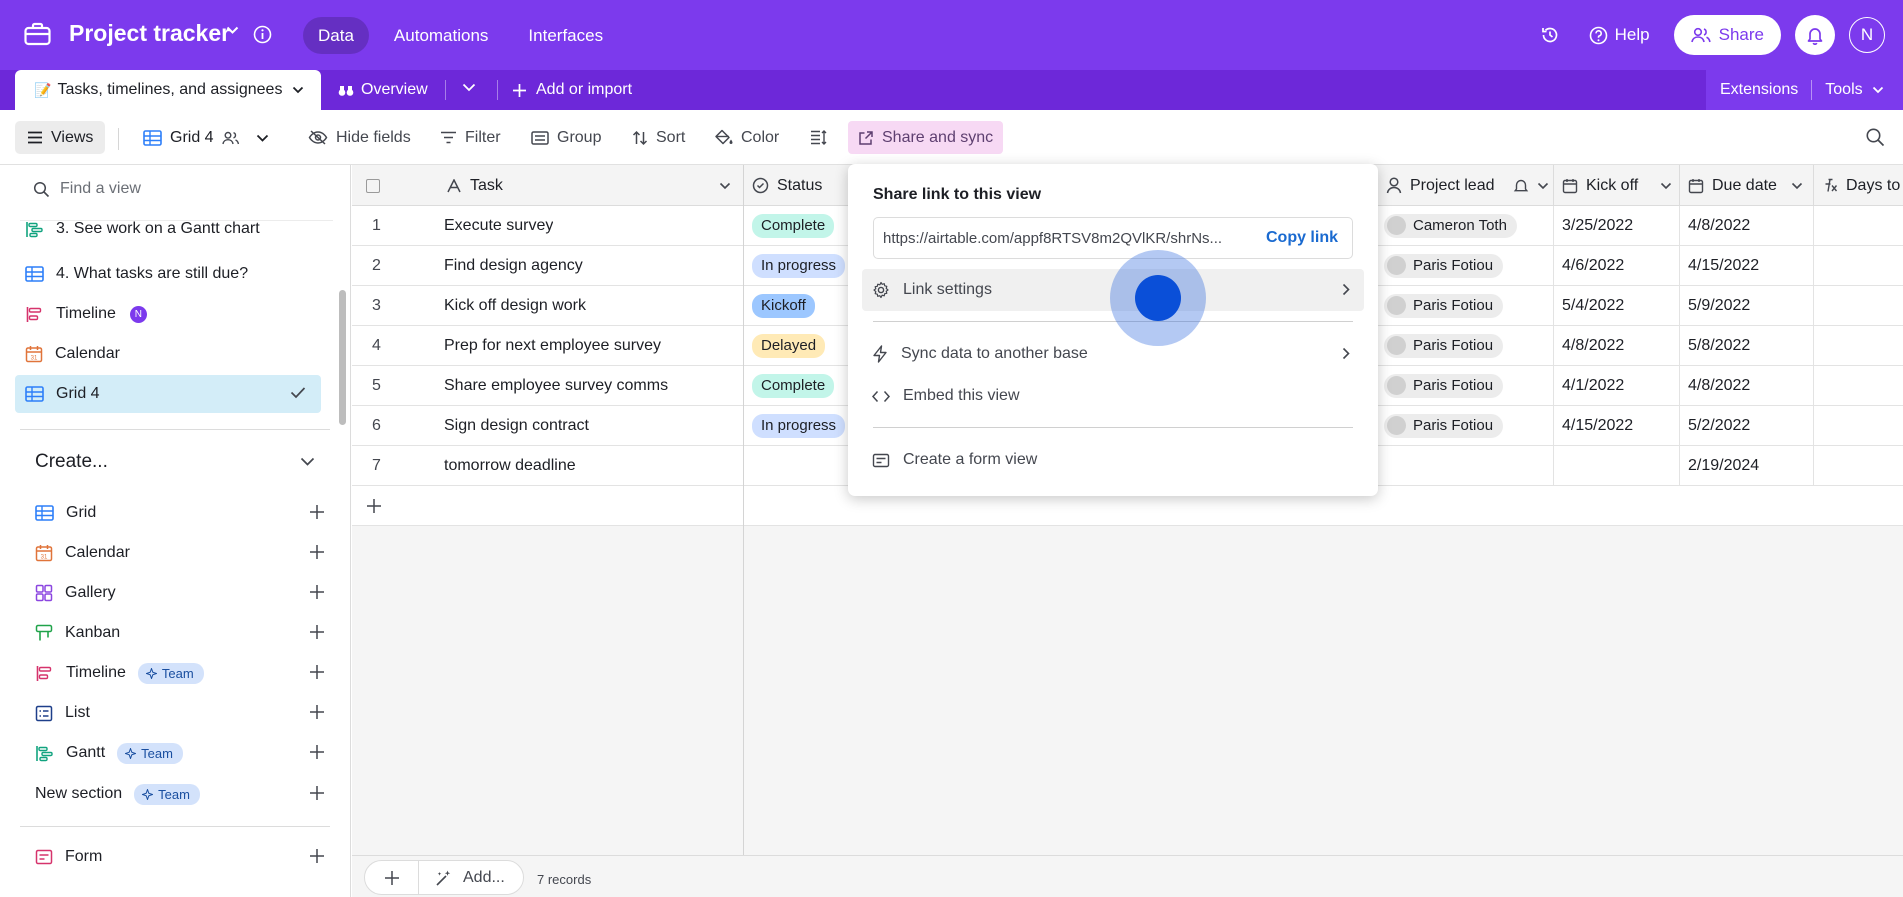  Describe the element at coordinates (515, 305) in the screenshot. I see `task-cell: Kick off design work` at that location.